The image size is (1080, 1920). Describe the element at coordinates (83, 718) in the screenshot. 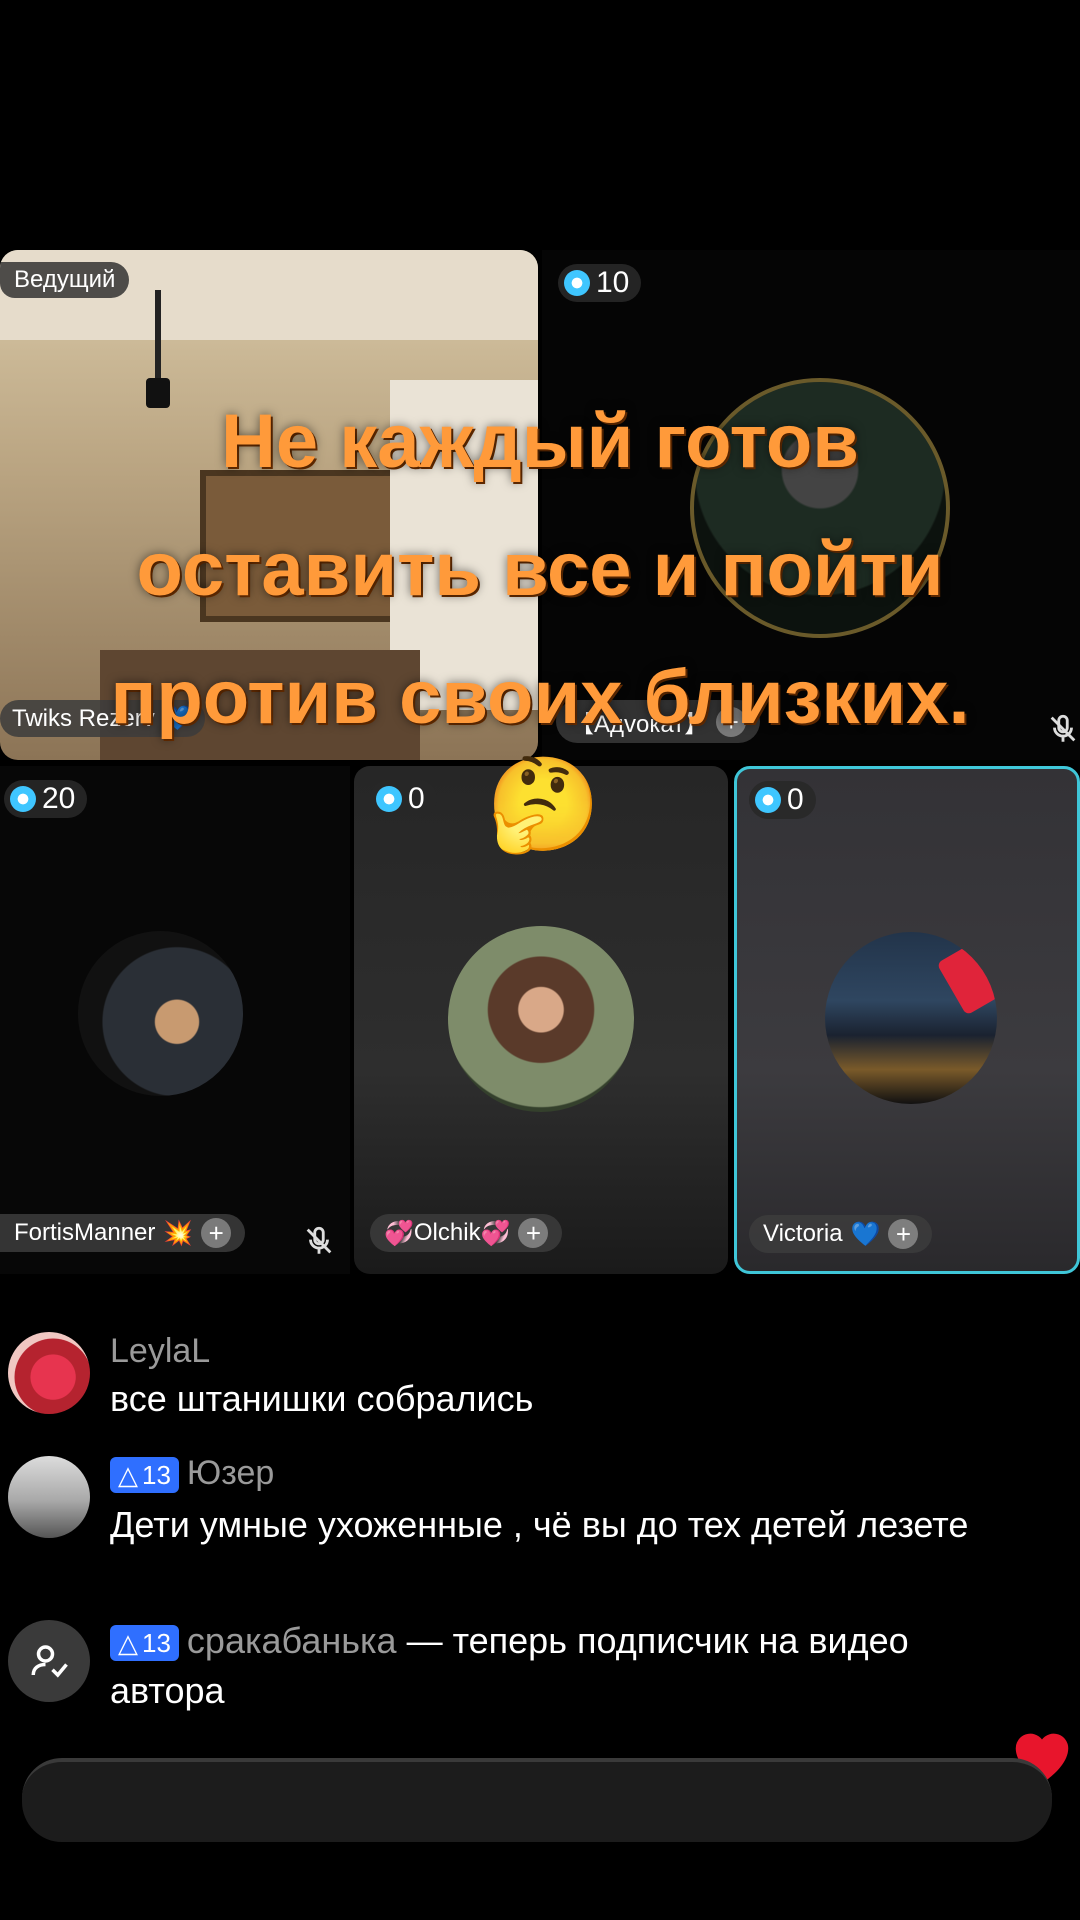

I see `host-name: Twiks Rezerv` at that location.